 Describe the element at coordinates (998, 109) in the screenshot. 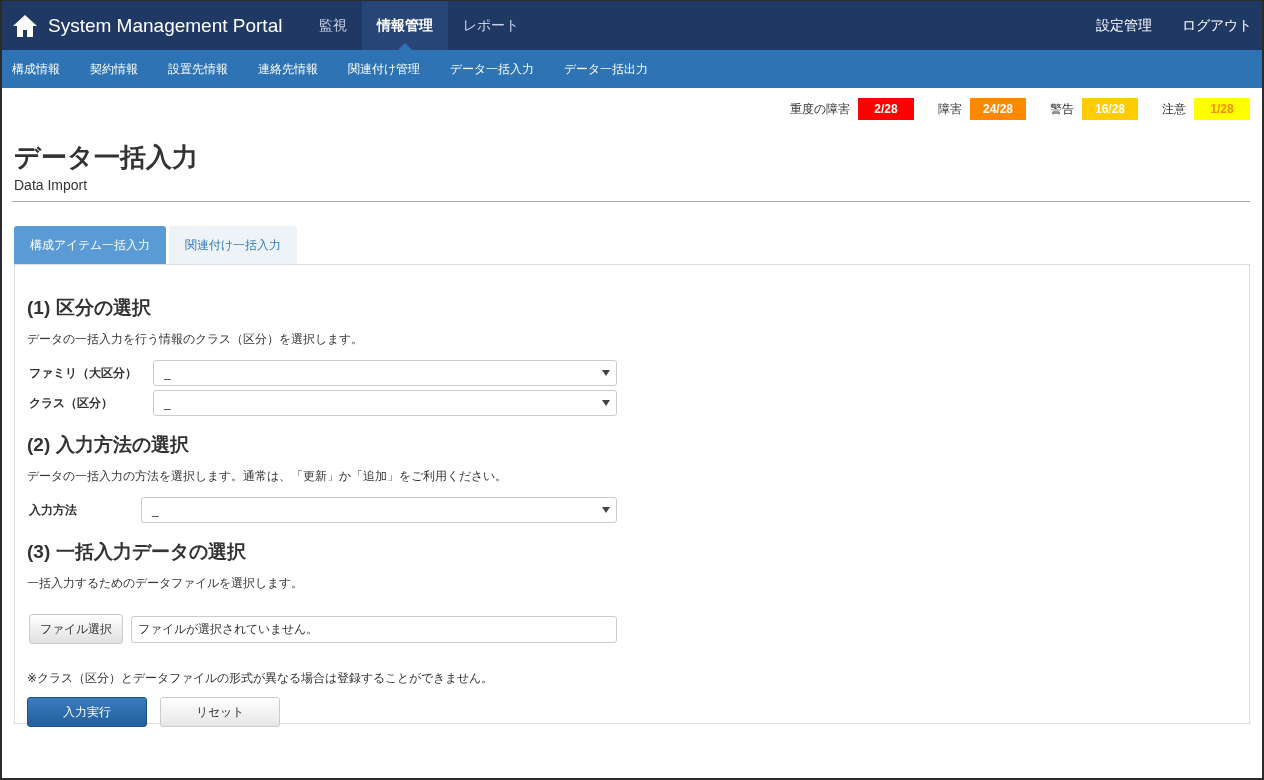

I see `status-count-badge: 24/28` at that location.